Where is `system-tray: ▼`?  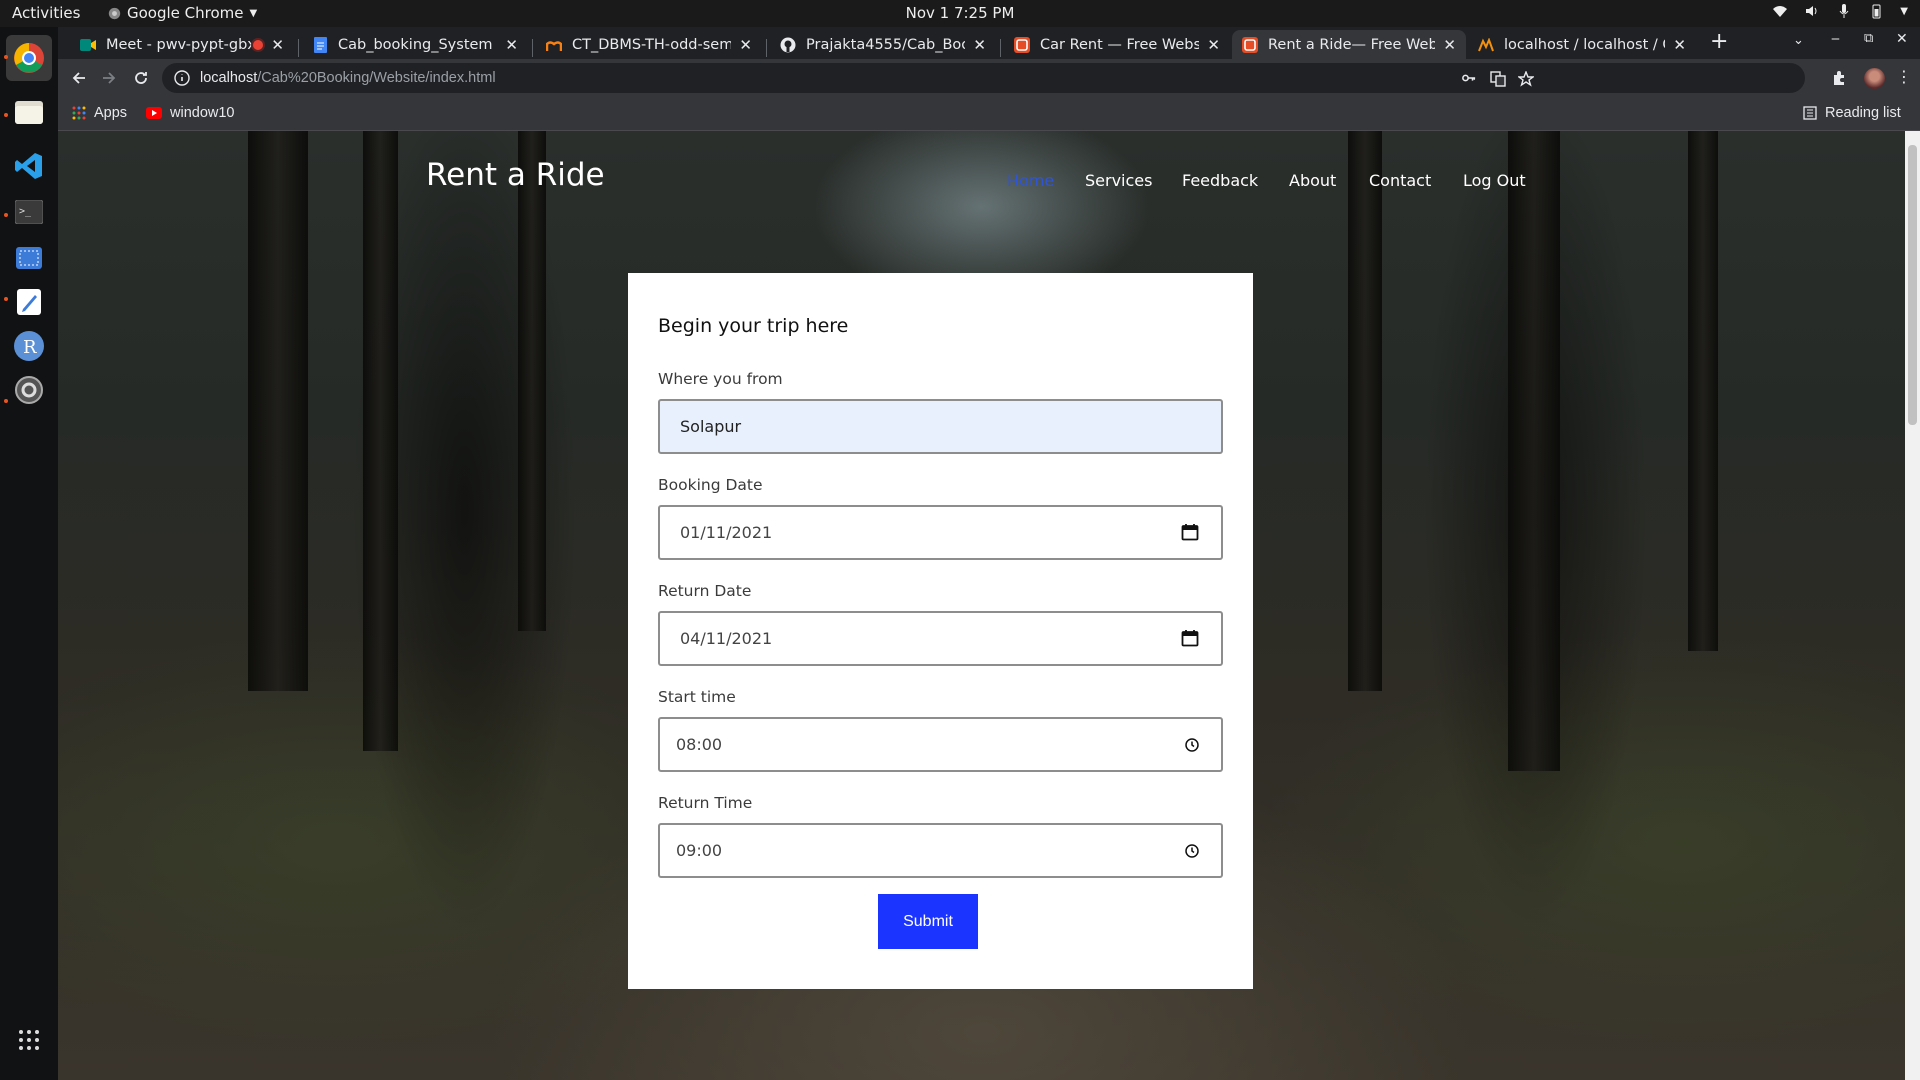 system-tray: ▼ is located at coordinates (1840, 11).